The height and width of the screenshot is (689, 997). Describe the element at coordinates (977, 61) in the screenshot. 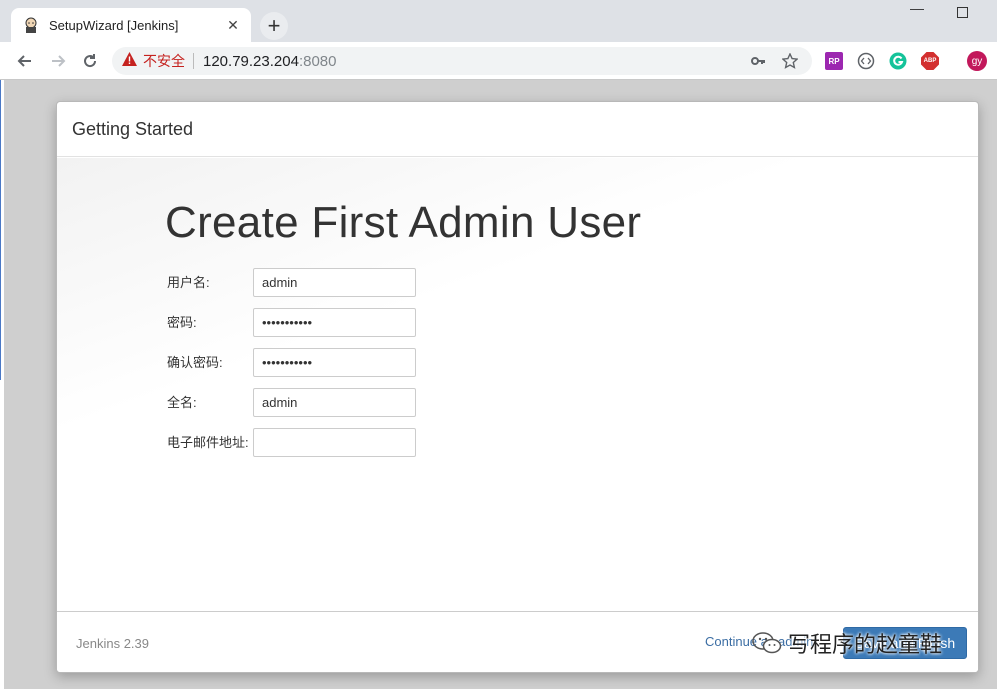

I see `profile-avatar: gy` at that location.